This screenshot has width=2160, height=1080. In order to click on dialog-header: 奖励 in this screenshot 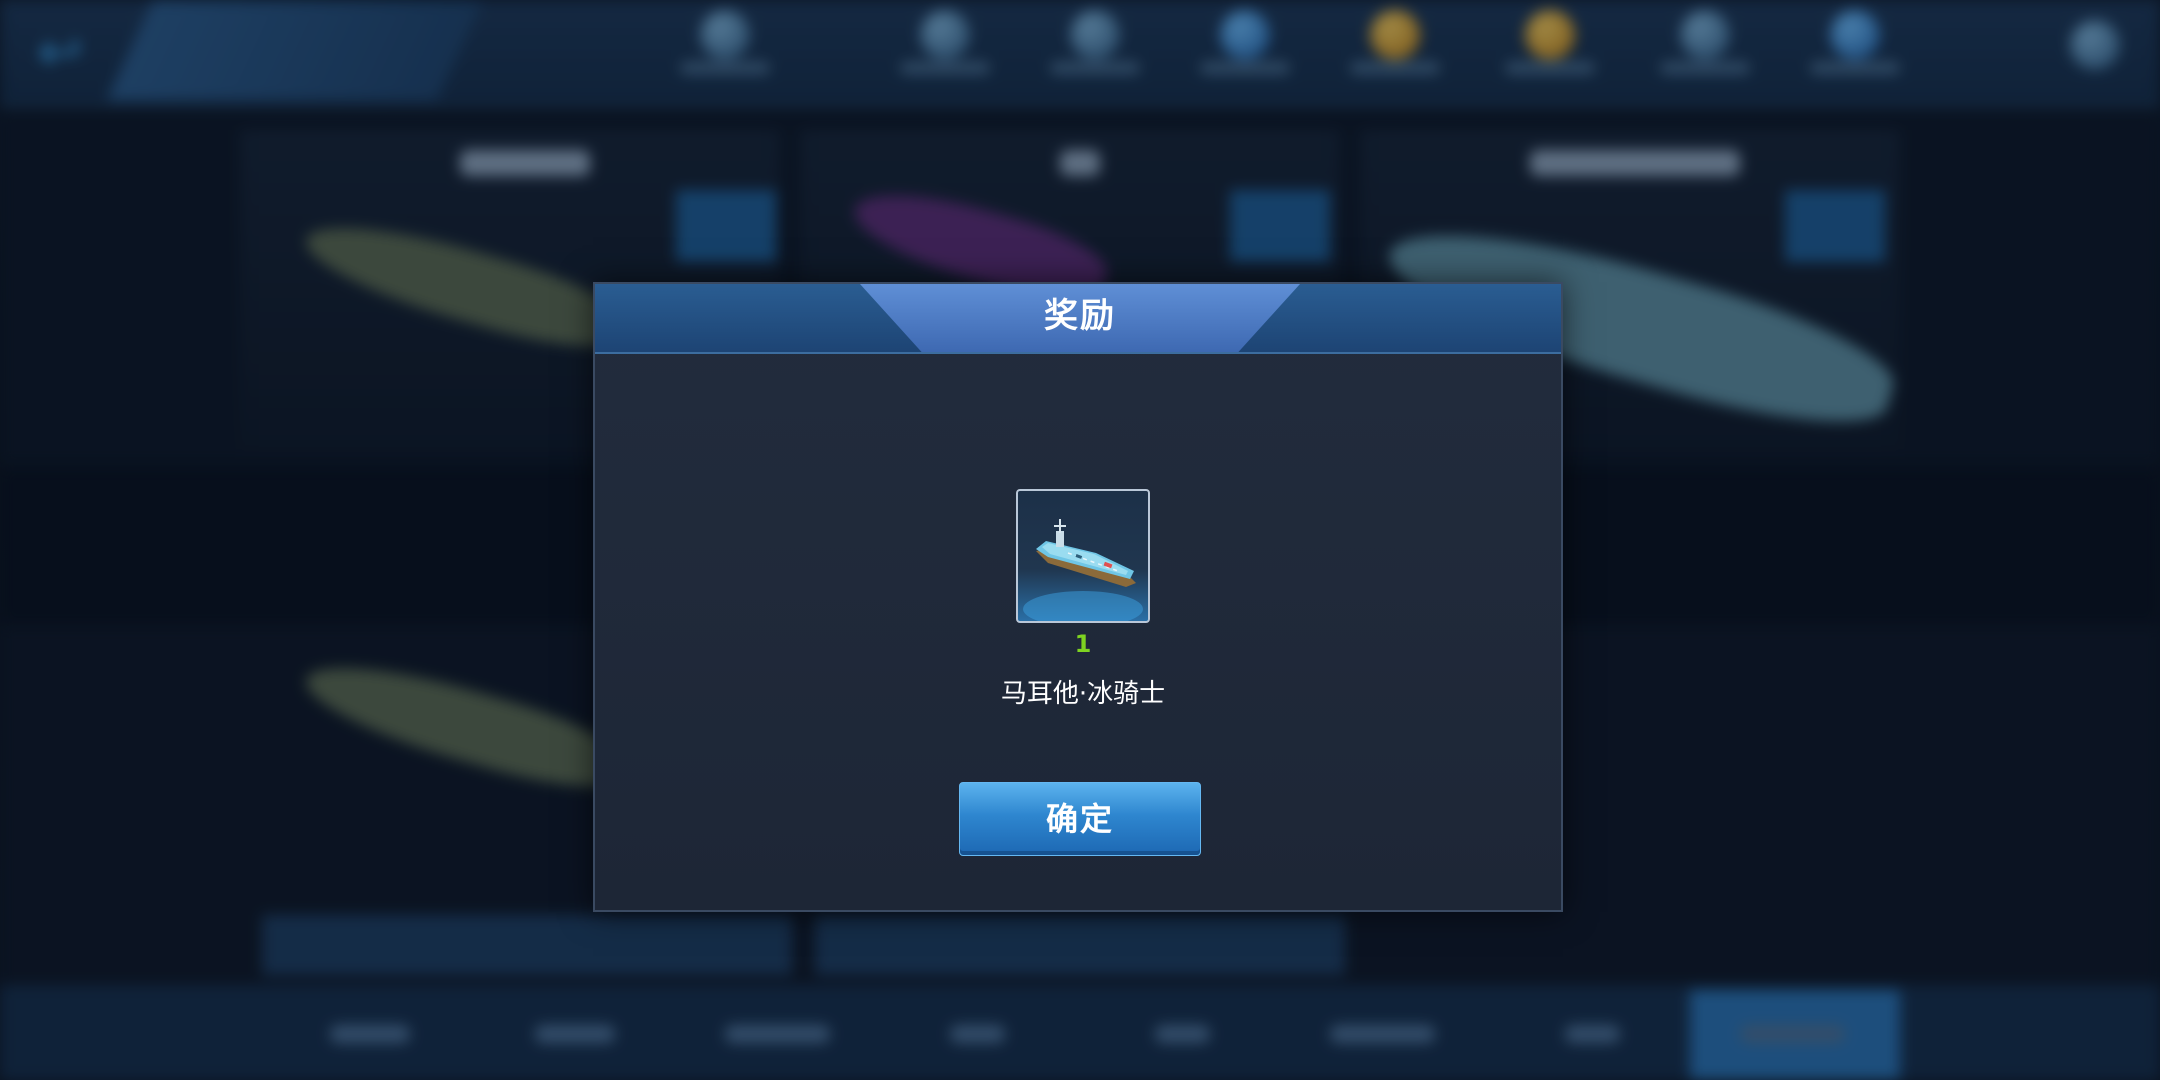, I will do `click(1078, 319)`.